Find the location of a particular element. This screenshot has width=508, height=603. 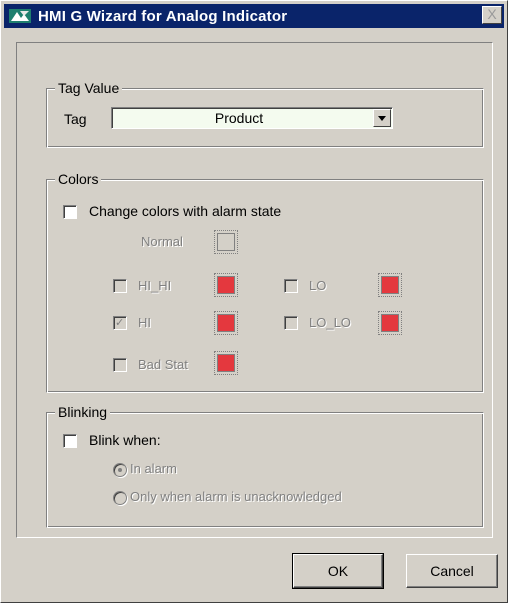

lo-color-swatch is located at coordinates (390, 285).